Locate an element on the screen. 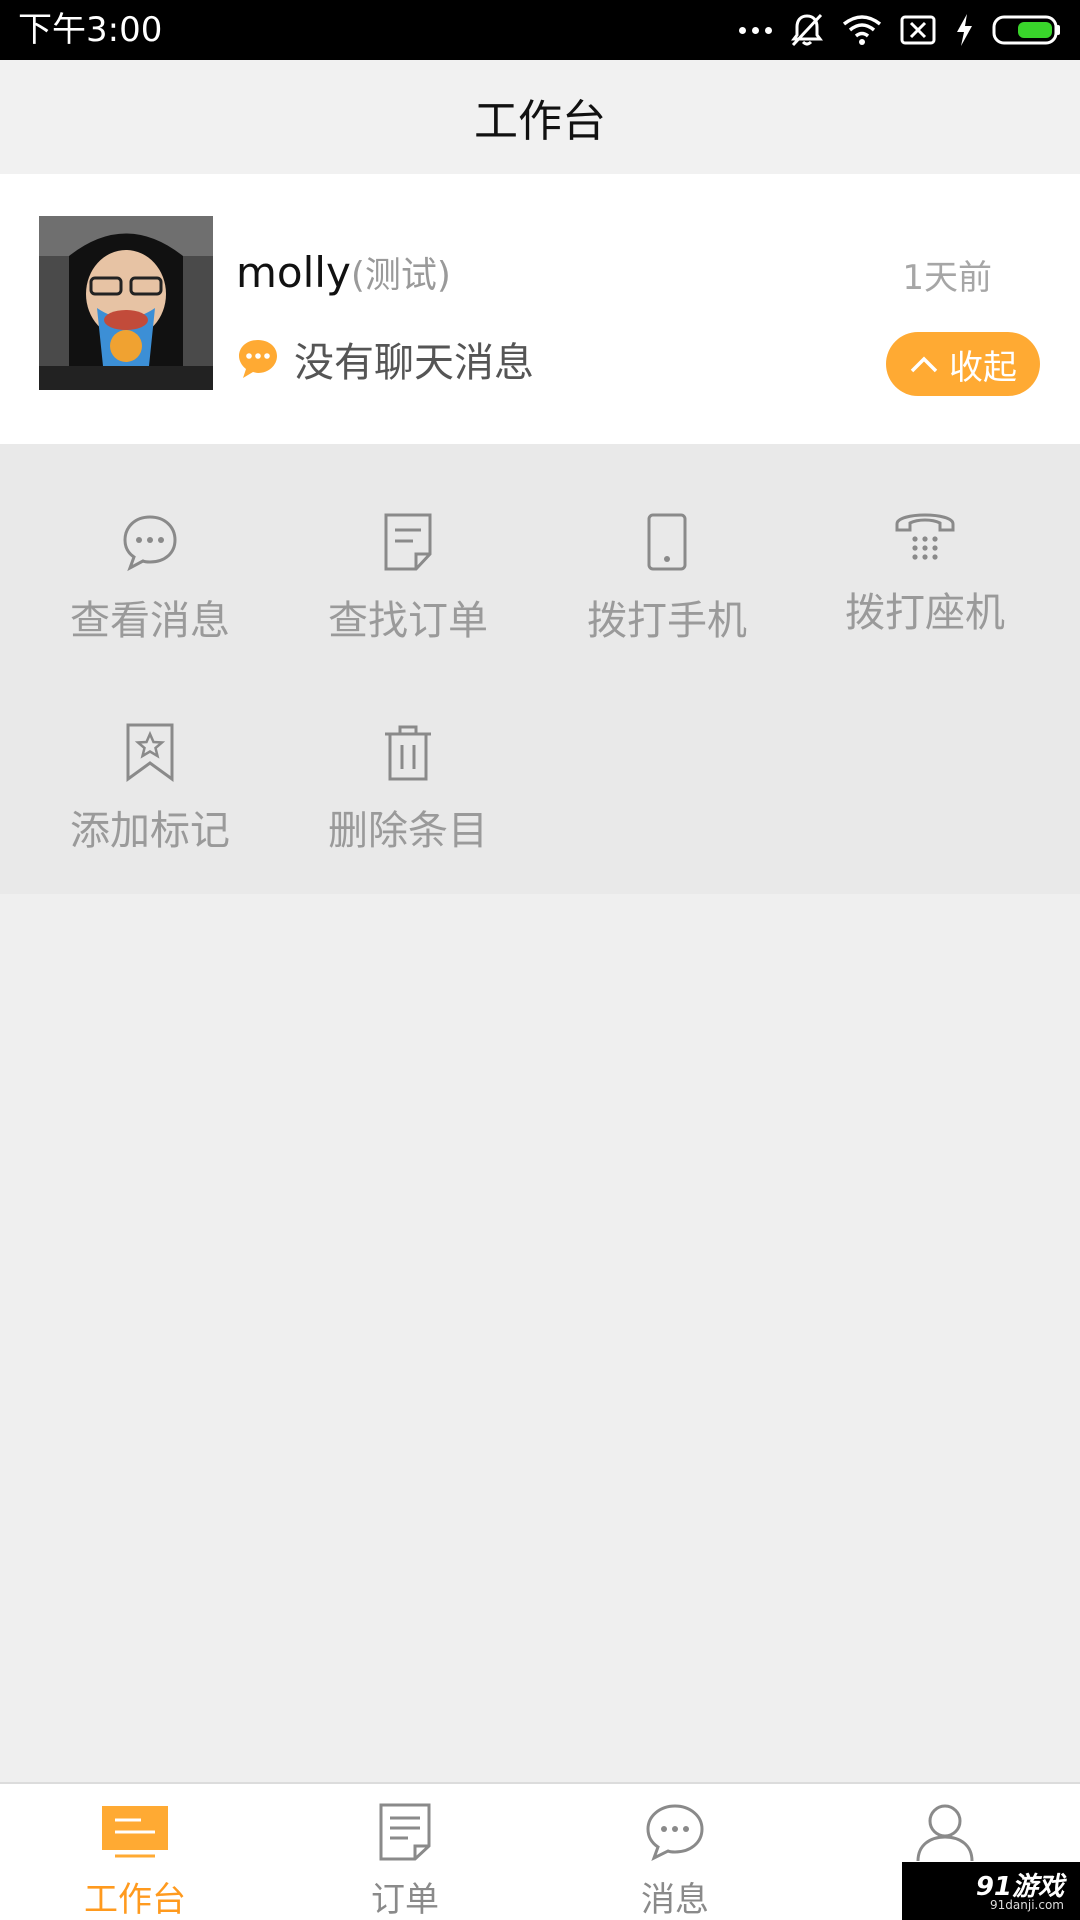 The image size is (1080, 1920). chevron-up-icon is located at coordinates (924, 364).